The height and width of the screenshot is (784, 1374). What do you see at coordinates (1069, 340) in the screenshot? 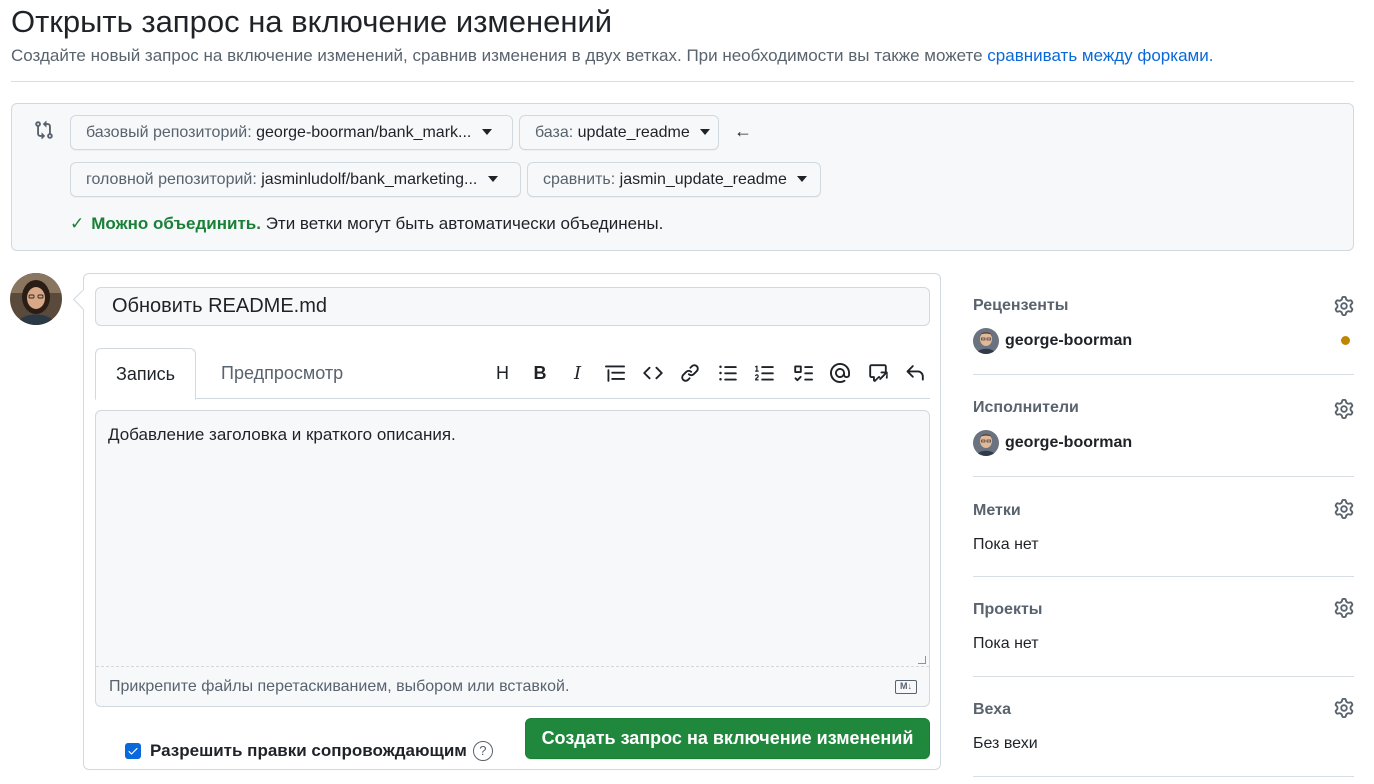
I see `reviewer-name: george-boorman` at bounding box center [1069, 340].